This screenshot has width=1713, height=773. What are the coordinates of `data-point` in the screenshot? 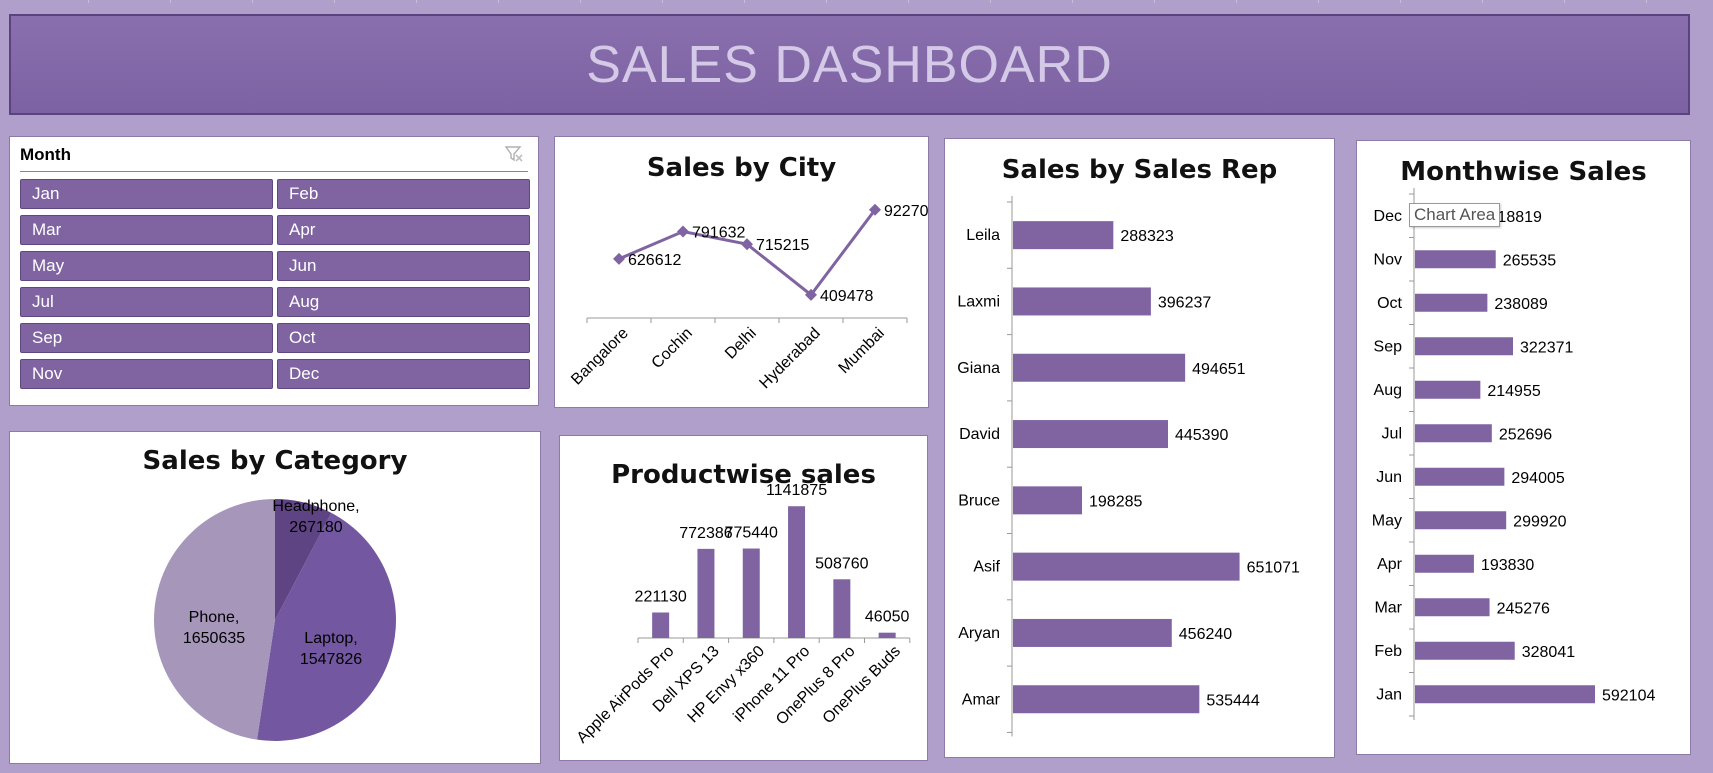 It's located at (683, 231).